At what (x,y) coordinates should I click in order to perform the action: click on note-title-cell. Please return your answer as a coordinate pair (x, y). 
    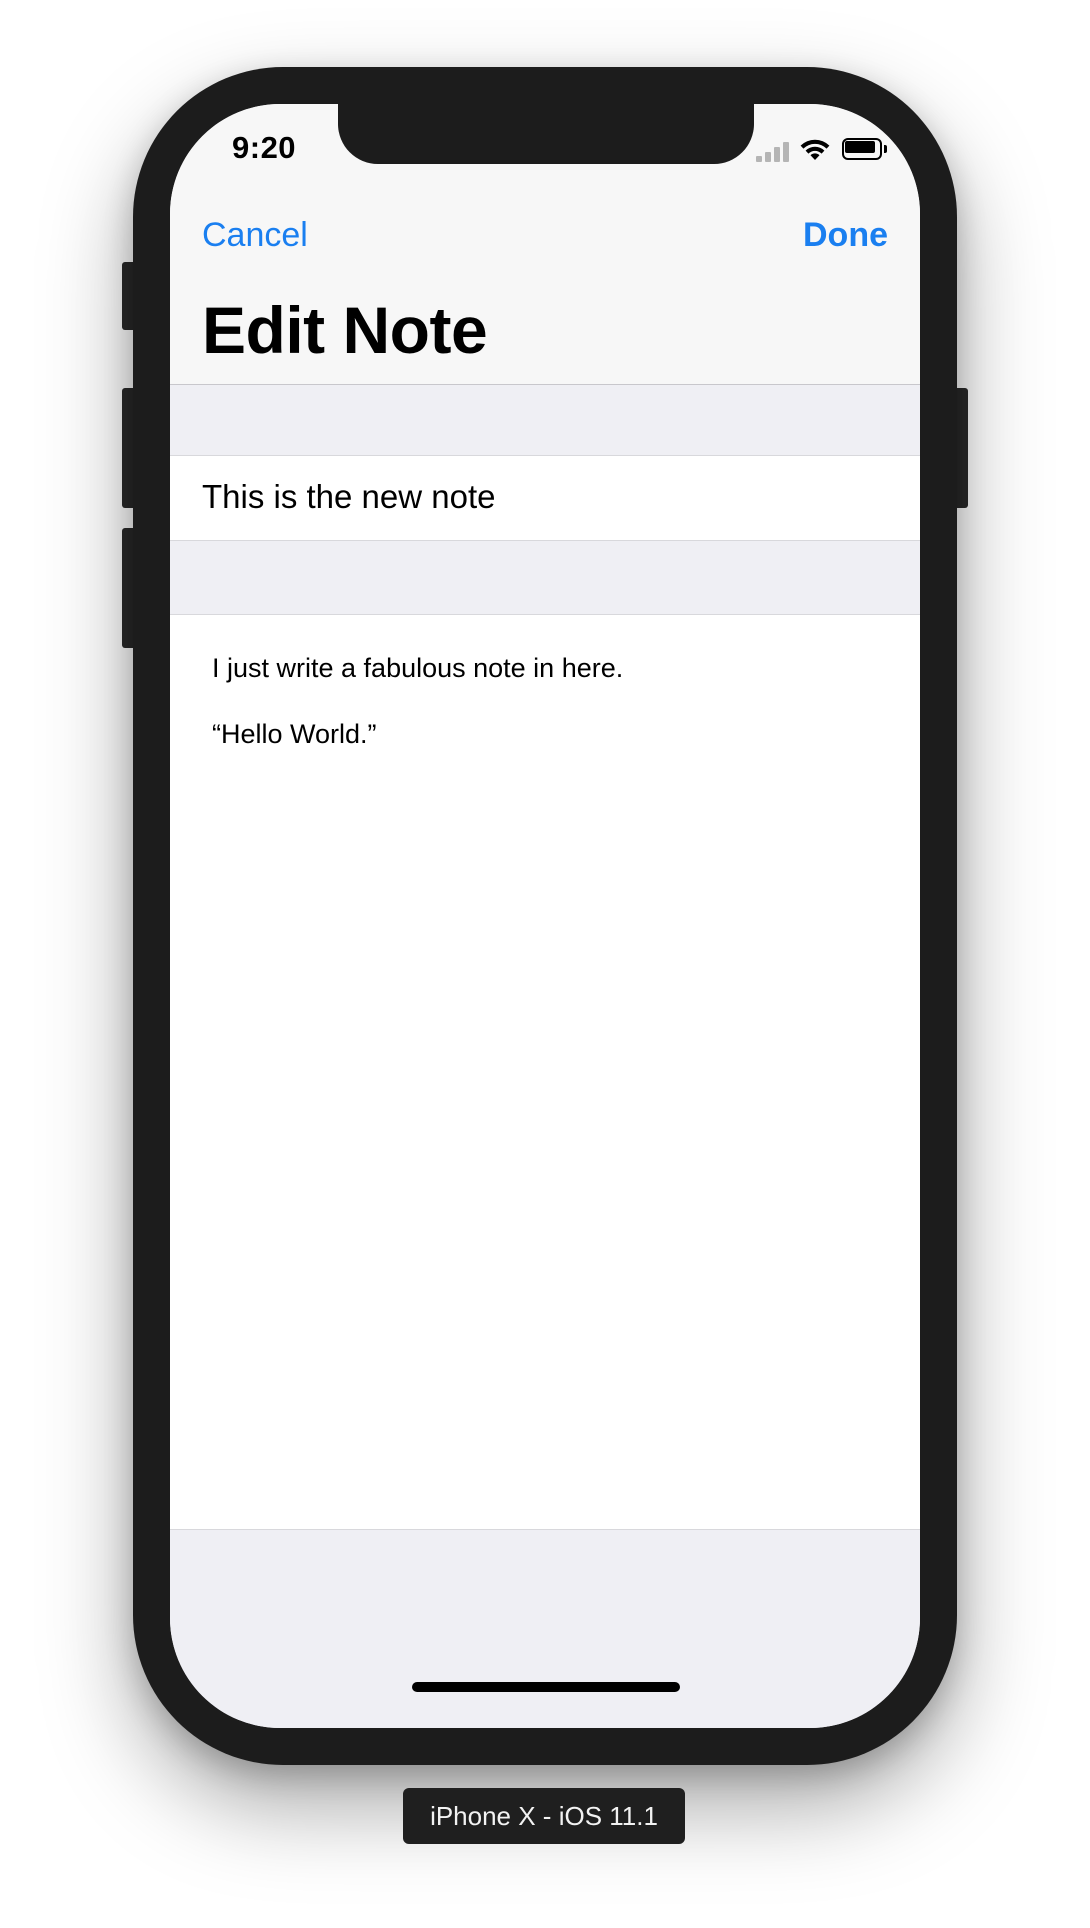
    Looking at the image, I should click on (545, 498).